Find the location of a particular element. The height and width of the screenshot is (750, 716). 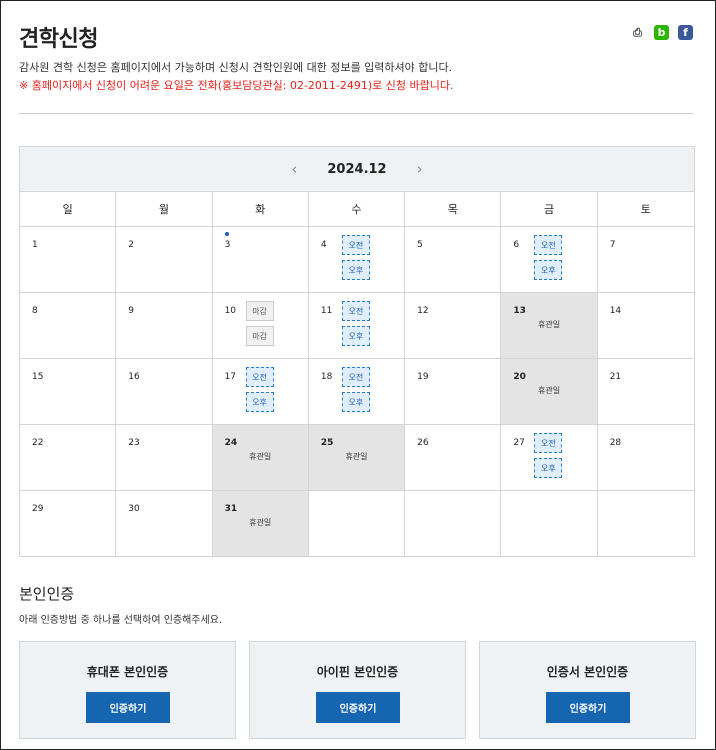

prev-month-button: ‹ is located at coordinates (294, 169).